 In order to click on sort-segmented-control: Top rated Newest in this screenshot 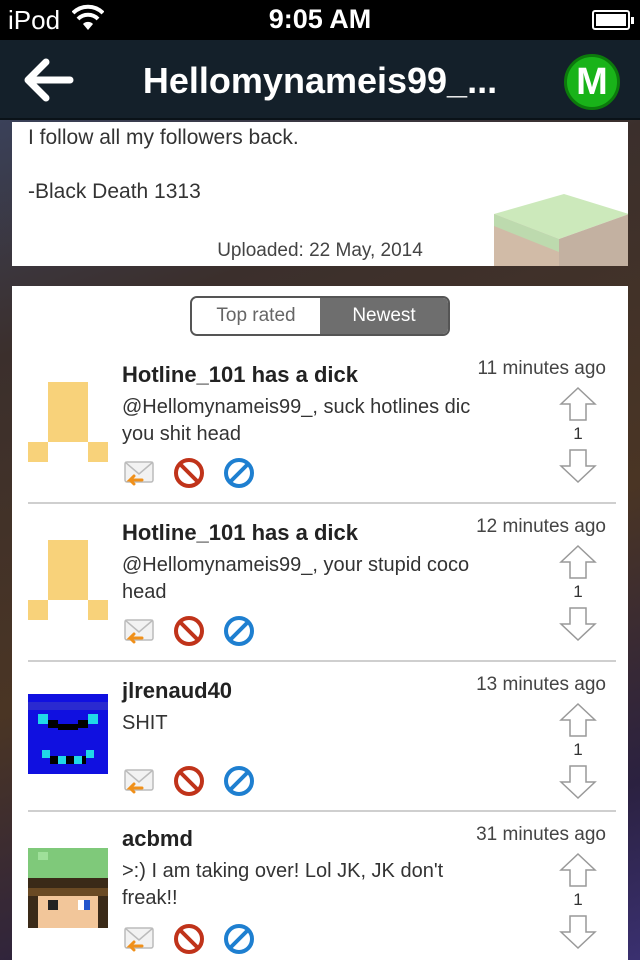, I will do `click(320, 316)`.